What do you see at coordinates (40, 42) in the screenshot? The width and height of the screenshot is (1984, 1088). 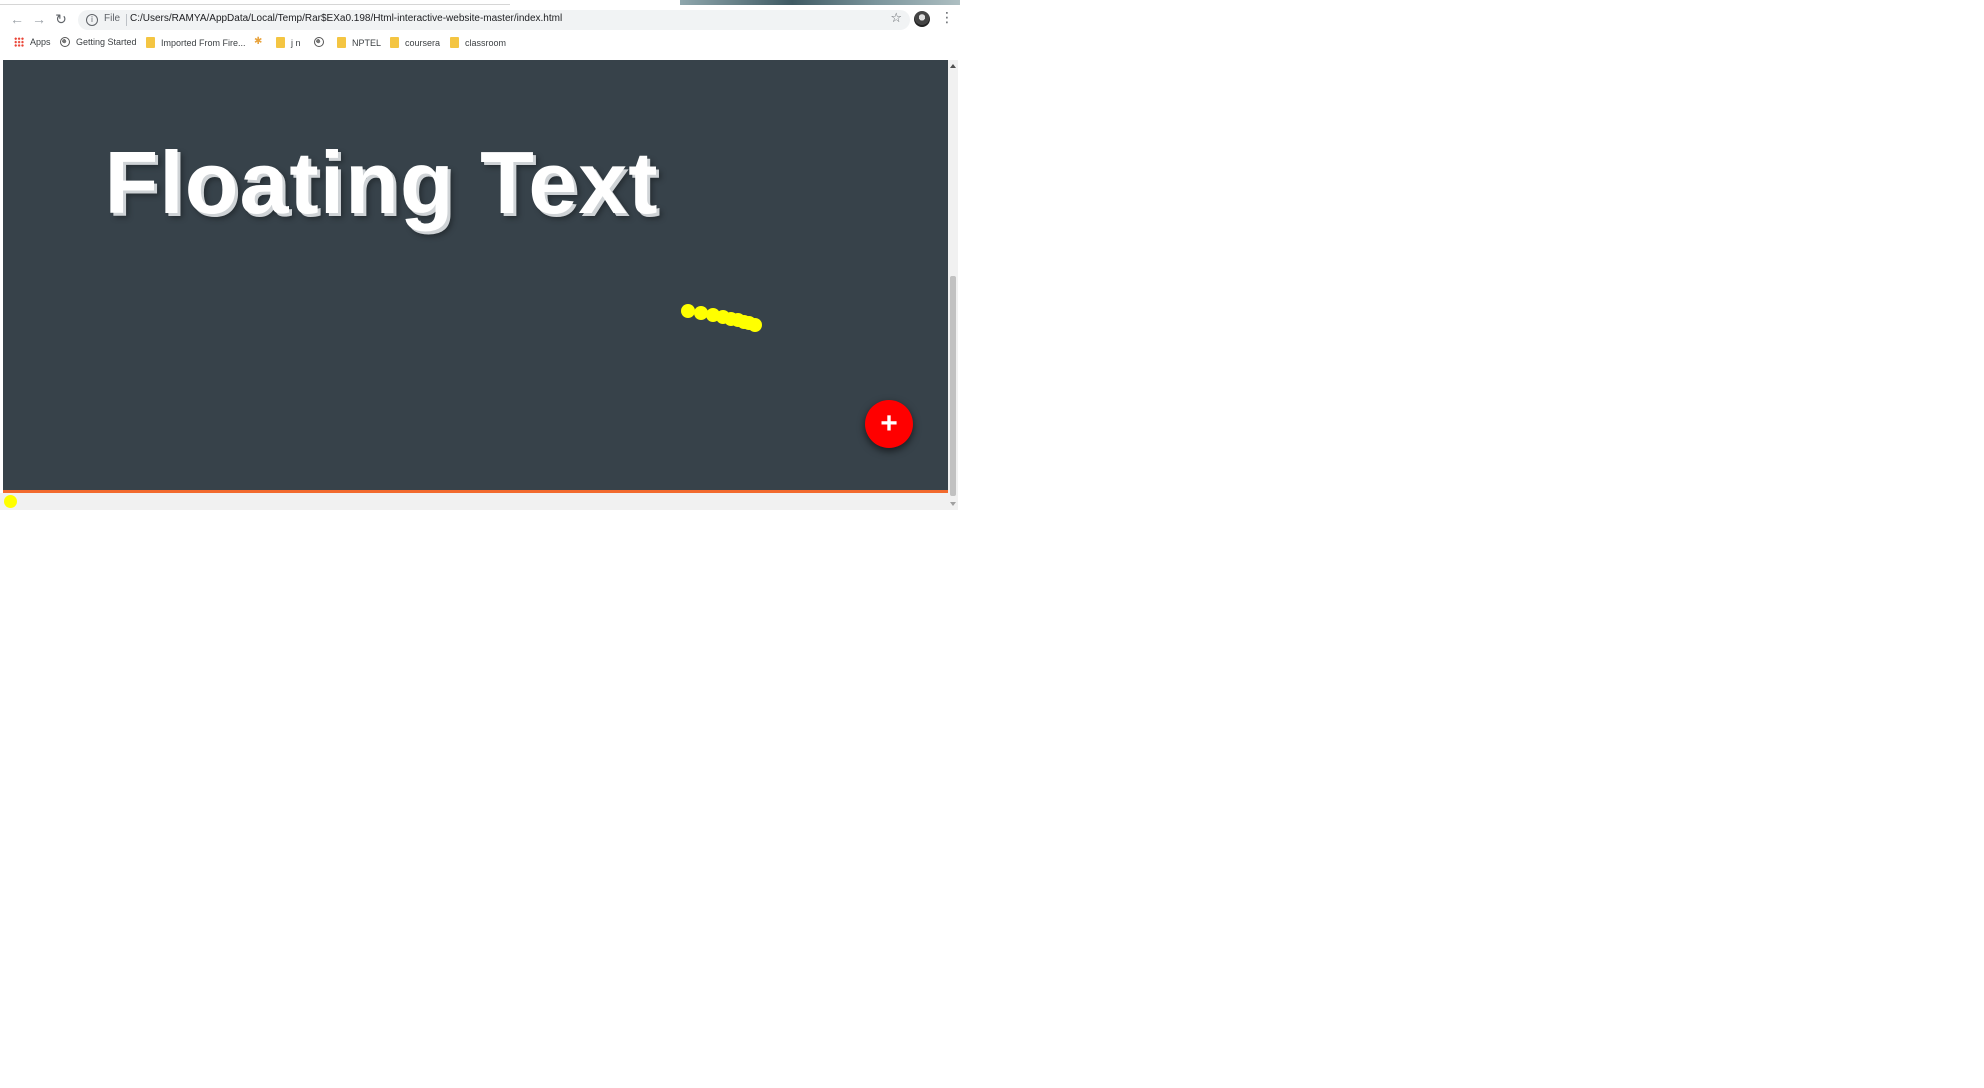 I see `bookmark-label: Apps` at bounding box center [40, 42].